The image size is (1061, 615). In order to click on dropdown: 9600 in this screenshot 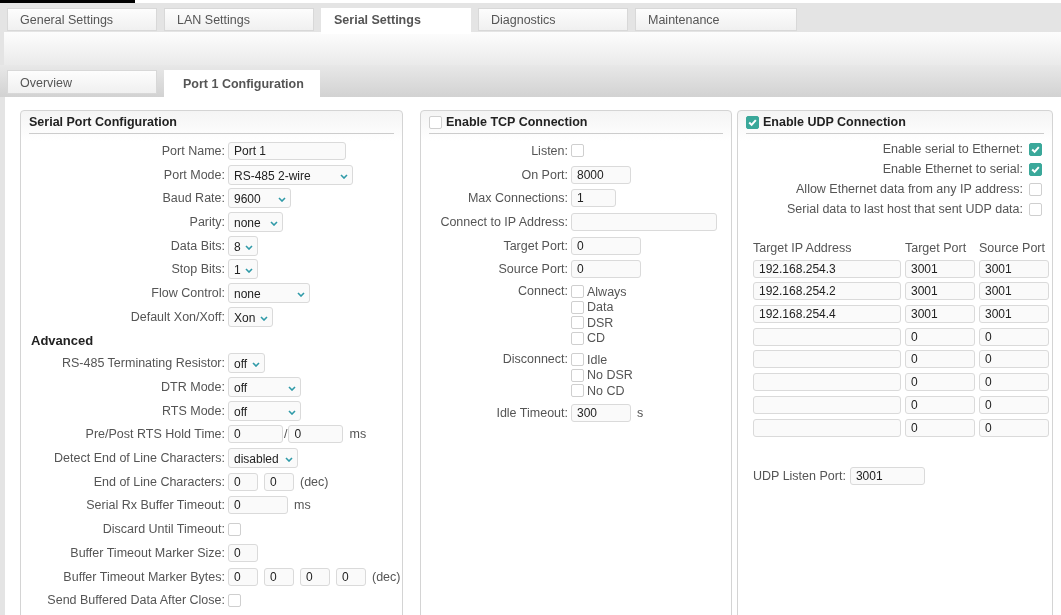, I will do `click(259, 198)`.